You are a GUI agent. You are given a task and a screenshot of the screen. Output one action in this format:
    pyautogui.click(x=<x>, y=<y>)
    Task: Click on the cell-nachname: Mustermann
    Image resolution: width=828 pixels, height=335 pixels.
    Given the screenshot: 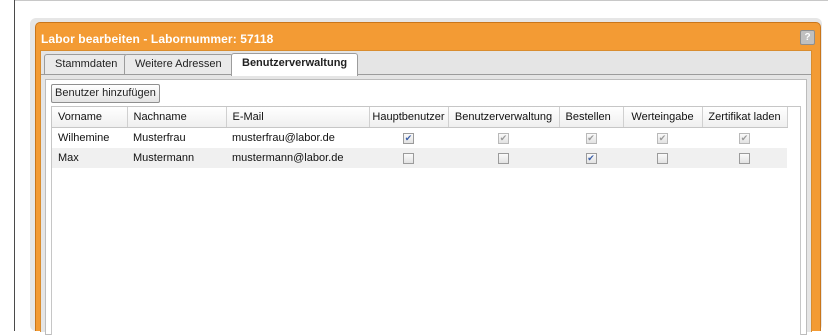 What is the action you would take?
    pyautogui.click(x=176, y=158)
    